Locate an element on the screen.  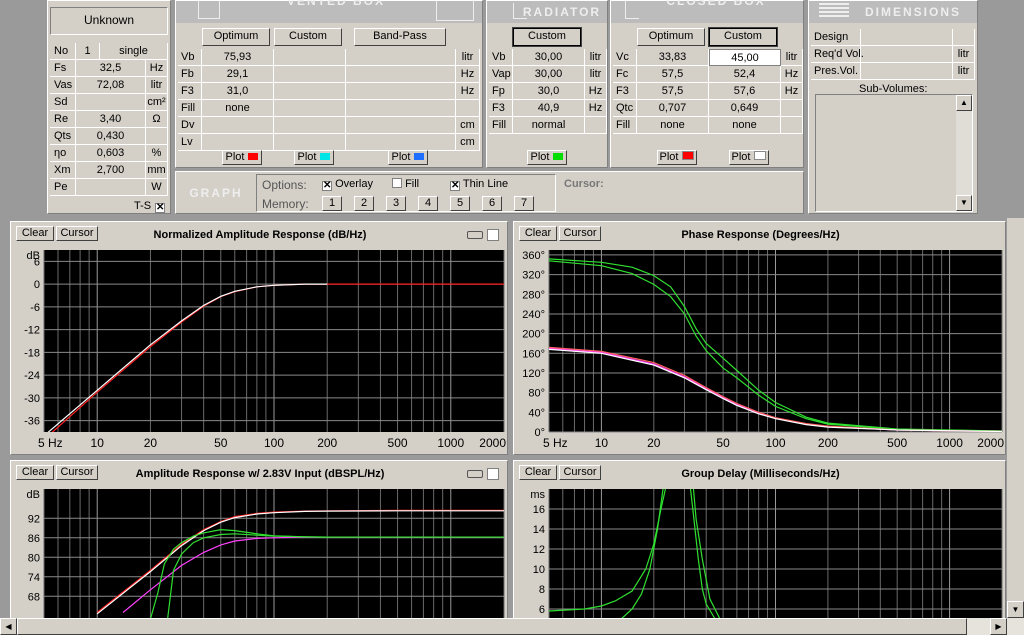
vented-row-optimum-3: none is located at coordinates (238, 108).